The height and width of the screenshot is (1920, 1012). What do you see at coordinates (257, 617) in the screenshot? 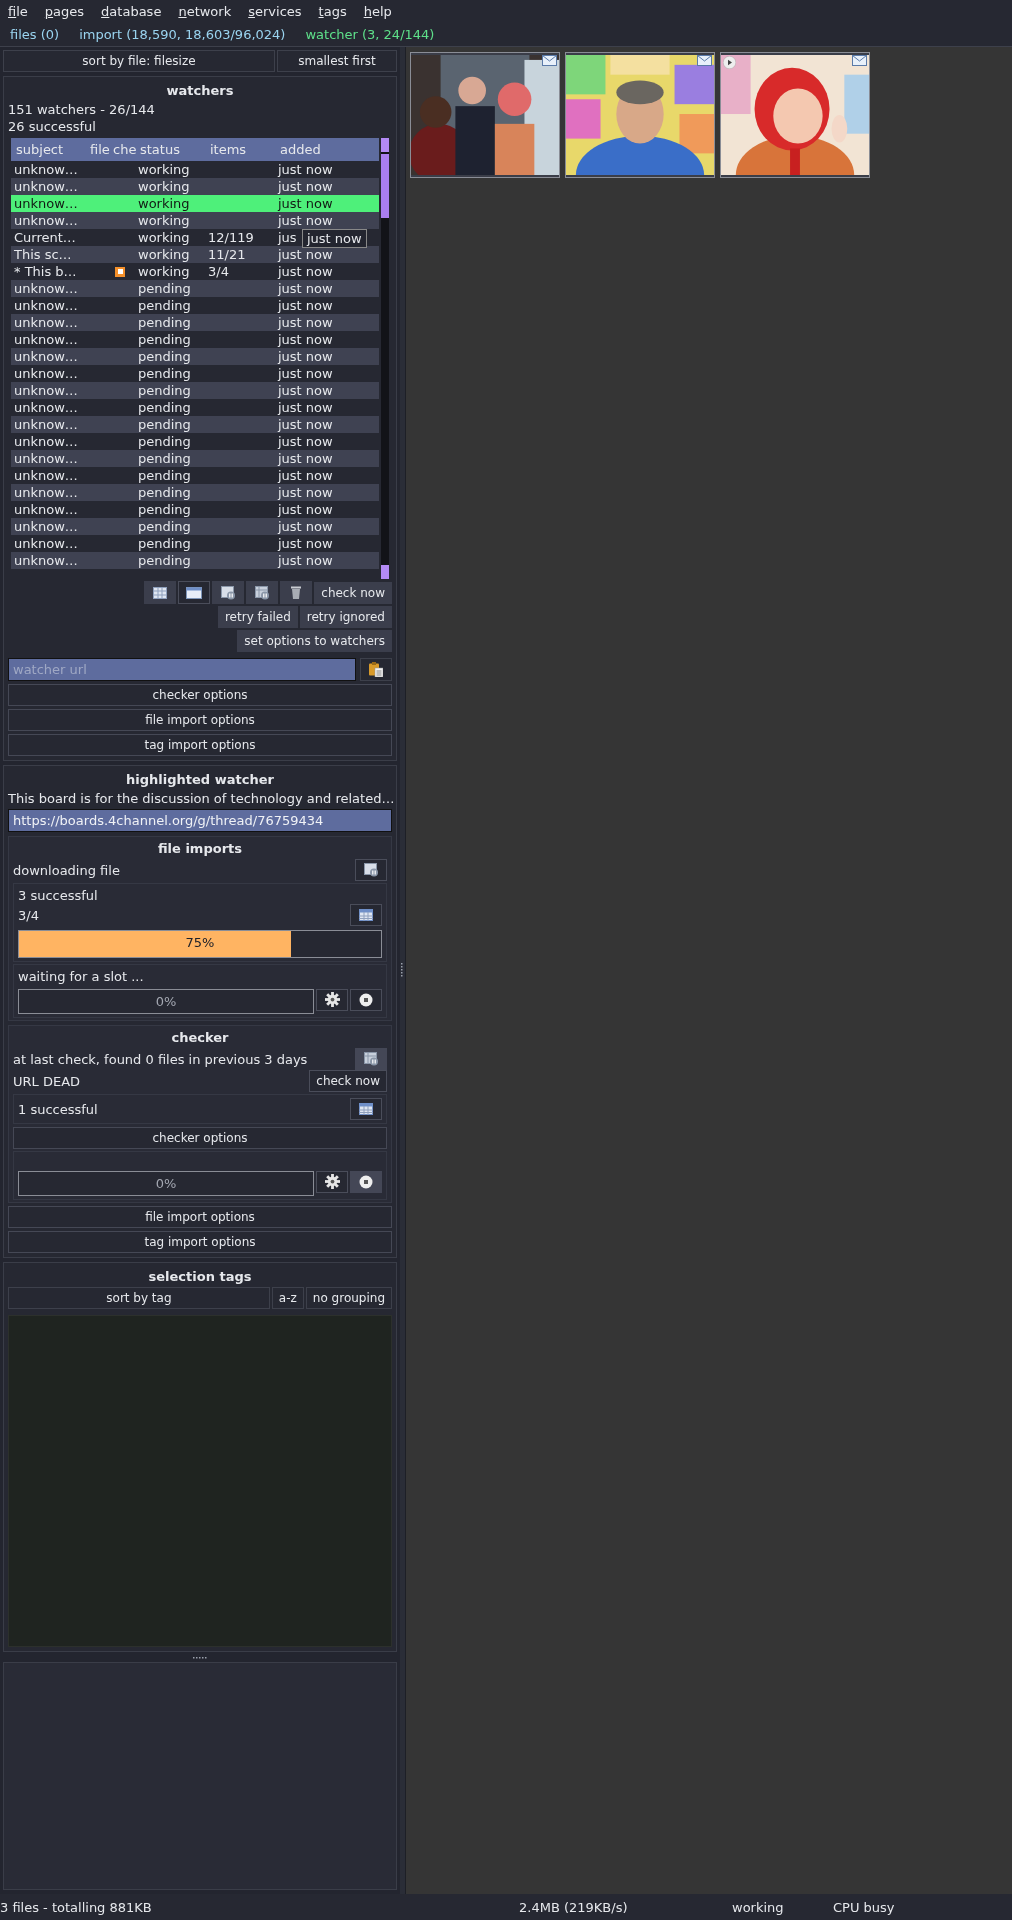
I see `retry-failed-button: retry failed` at bounding box center [257, 617].